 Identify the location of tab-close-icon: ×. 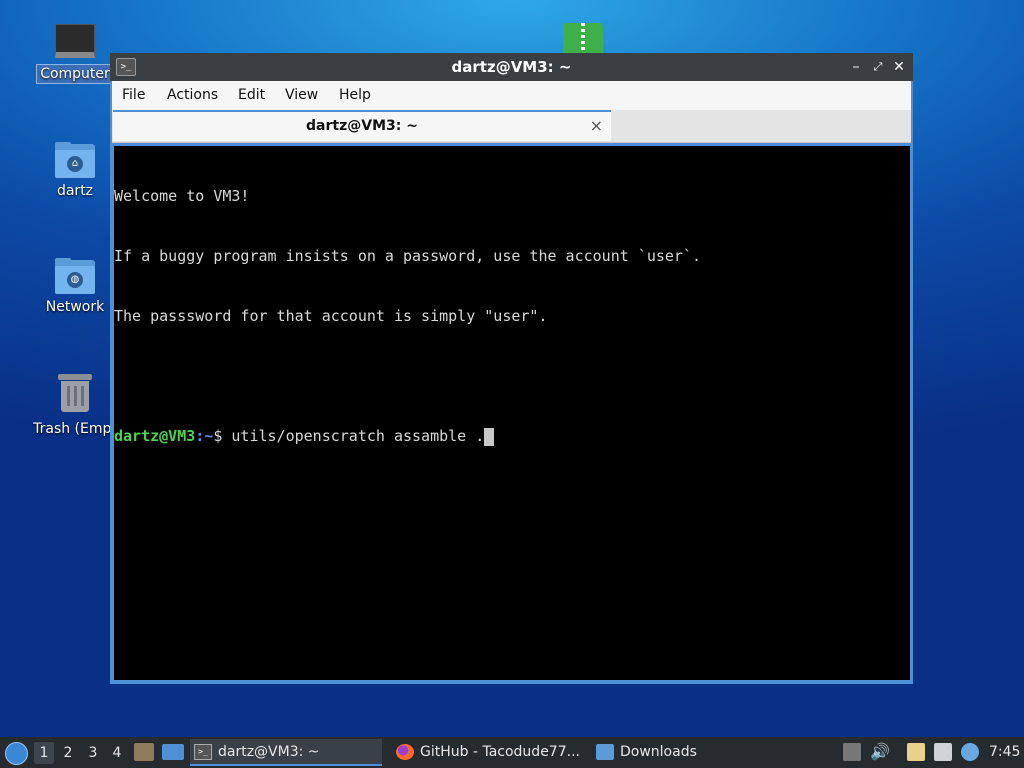
(596, 125).